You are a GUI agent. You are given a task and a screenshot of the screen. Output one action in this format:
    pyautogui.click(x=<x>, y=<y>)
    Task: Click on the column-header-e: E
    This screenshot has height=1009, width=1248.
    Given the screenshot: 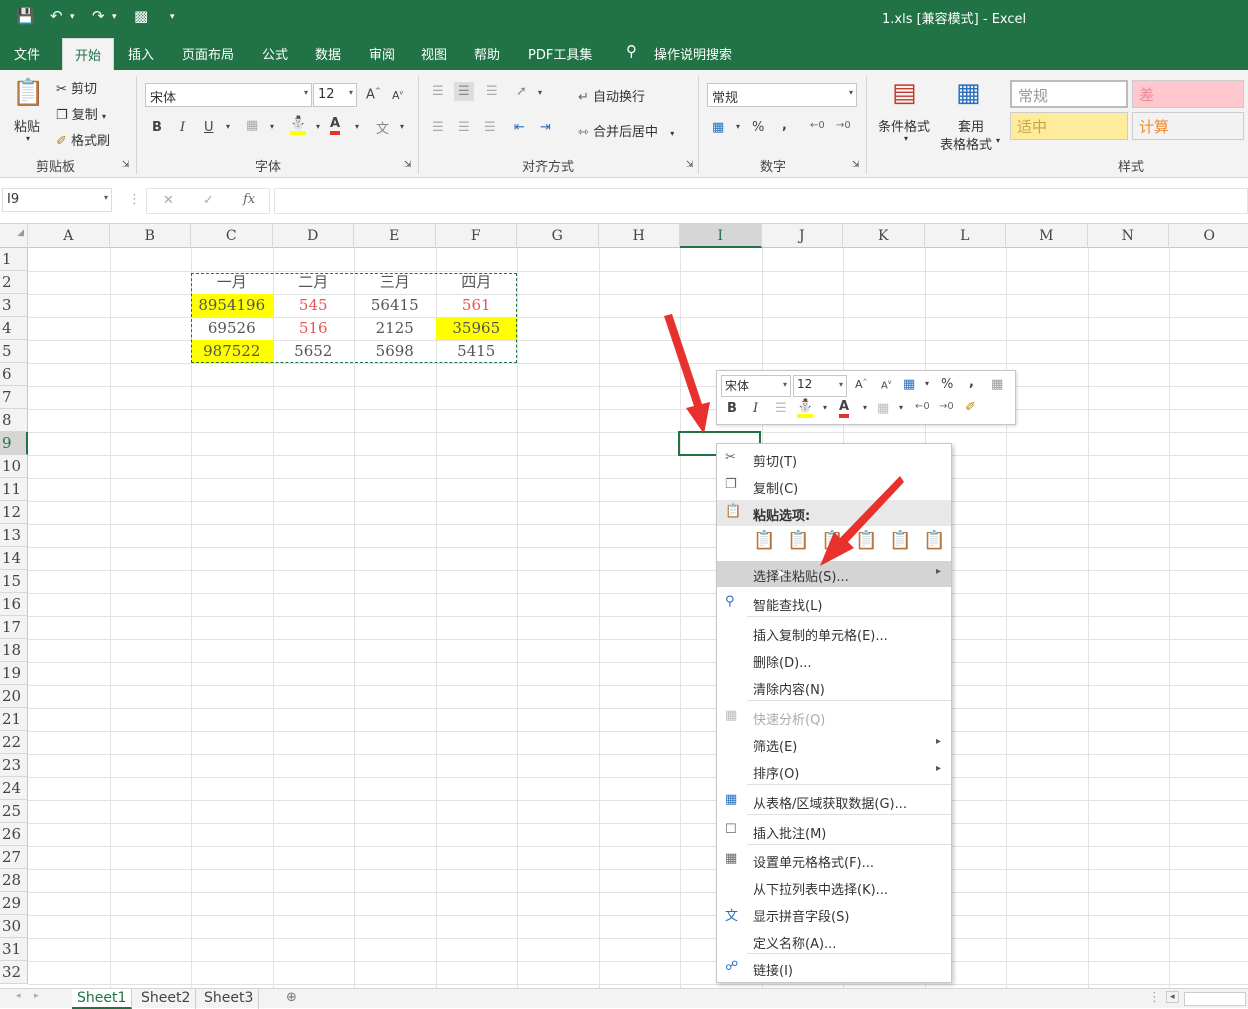 What is the action you would take?
    pyautogui.click(x=395, y=236)
    